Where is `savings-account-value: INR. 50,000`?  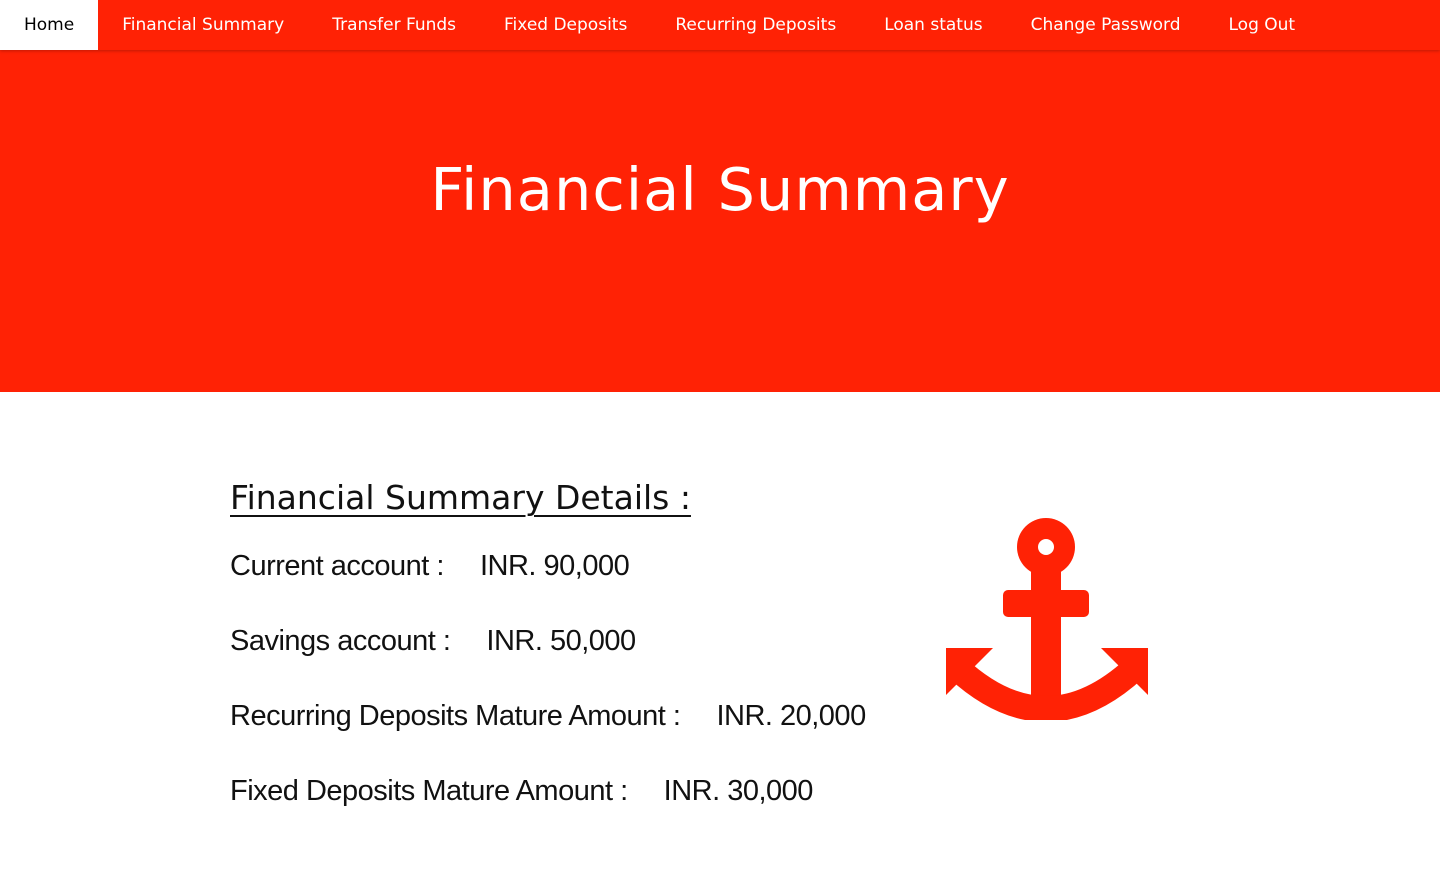 savings-account-value: INR. 50,000 is located at coordinates (561, 641).